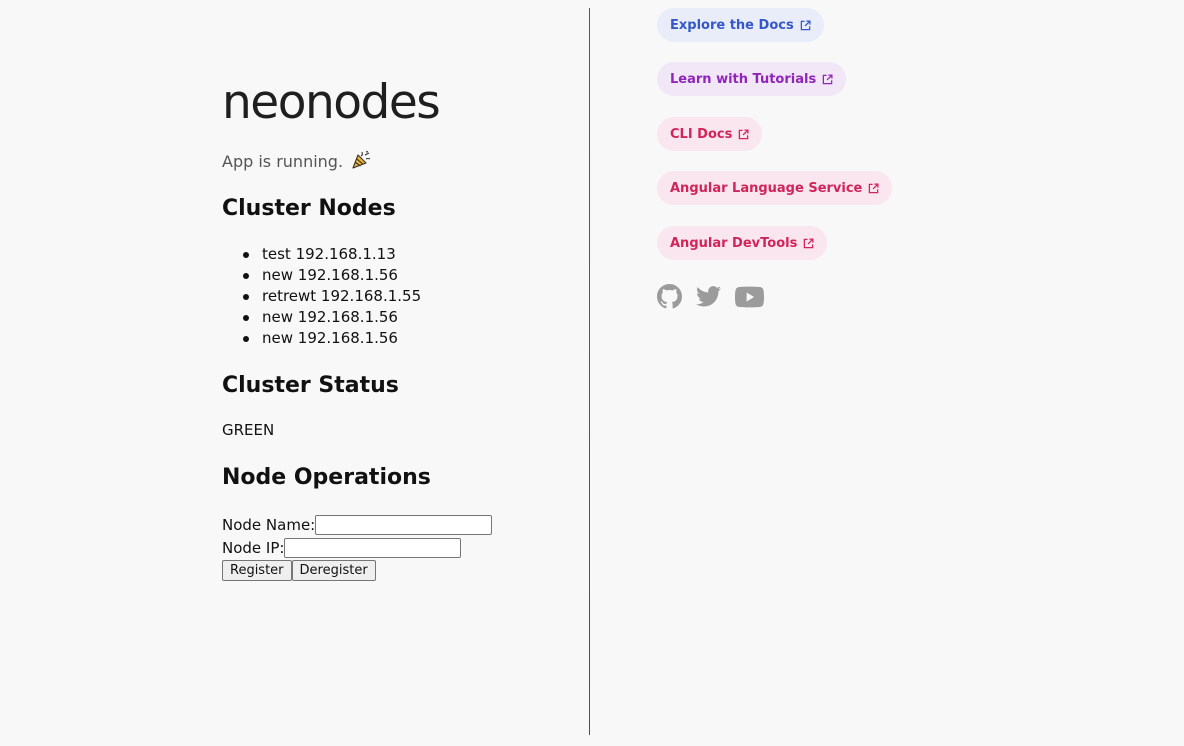 This screenshot has height=746, width=1184. I want to click on list-item: test 192.168.1.13, so click(321, 254).